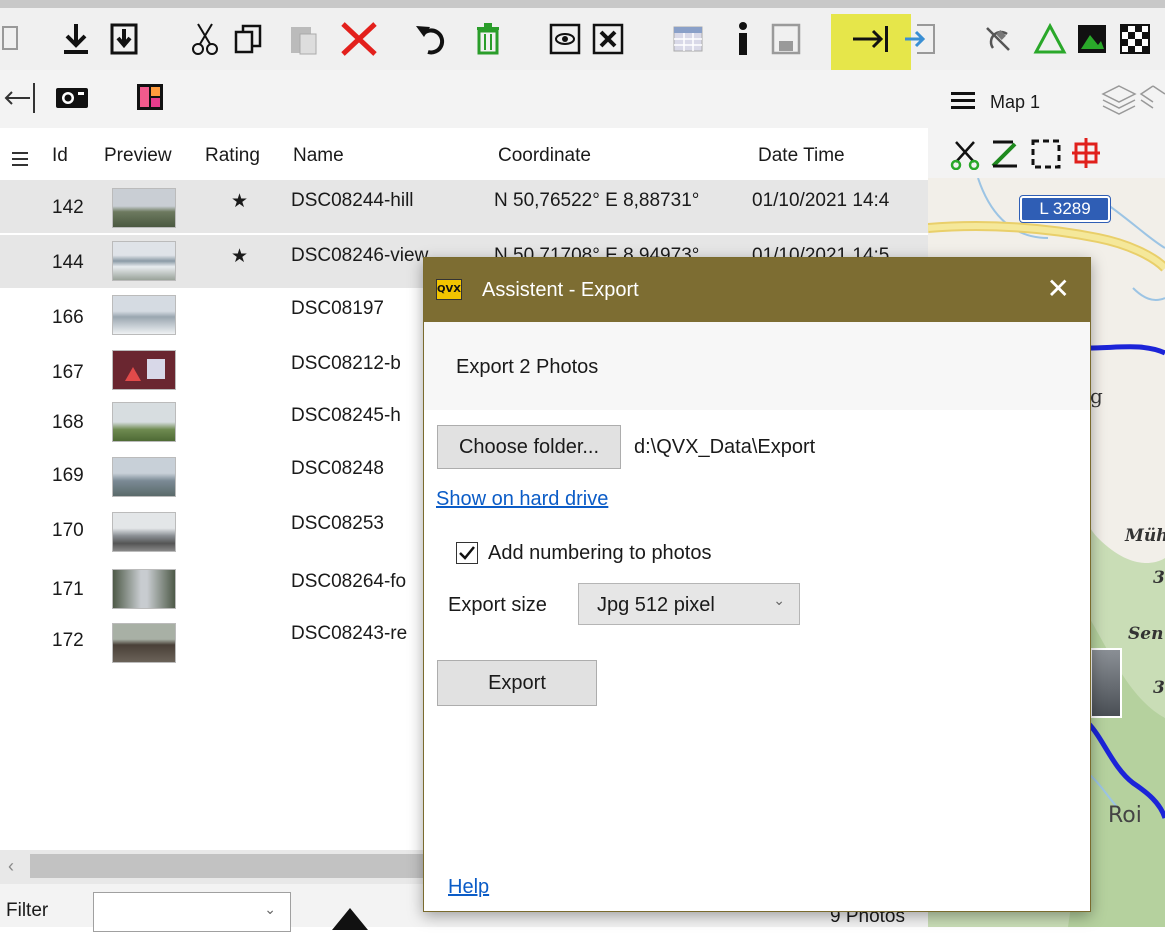 The height and width of the screenshot is (935, 1165). I want to click on export-button: Export, so click(517, 683).